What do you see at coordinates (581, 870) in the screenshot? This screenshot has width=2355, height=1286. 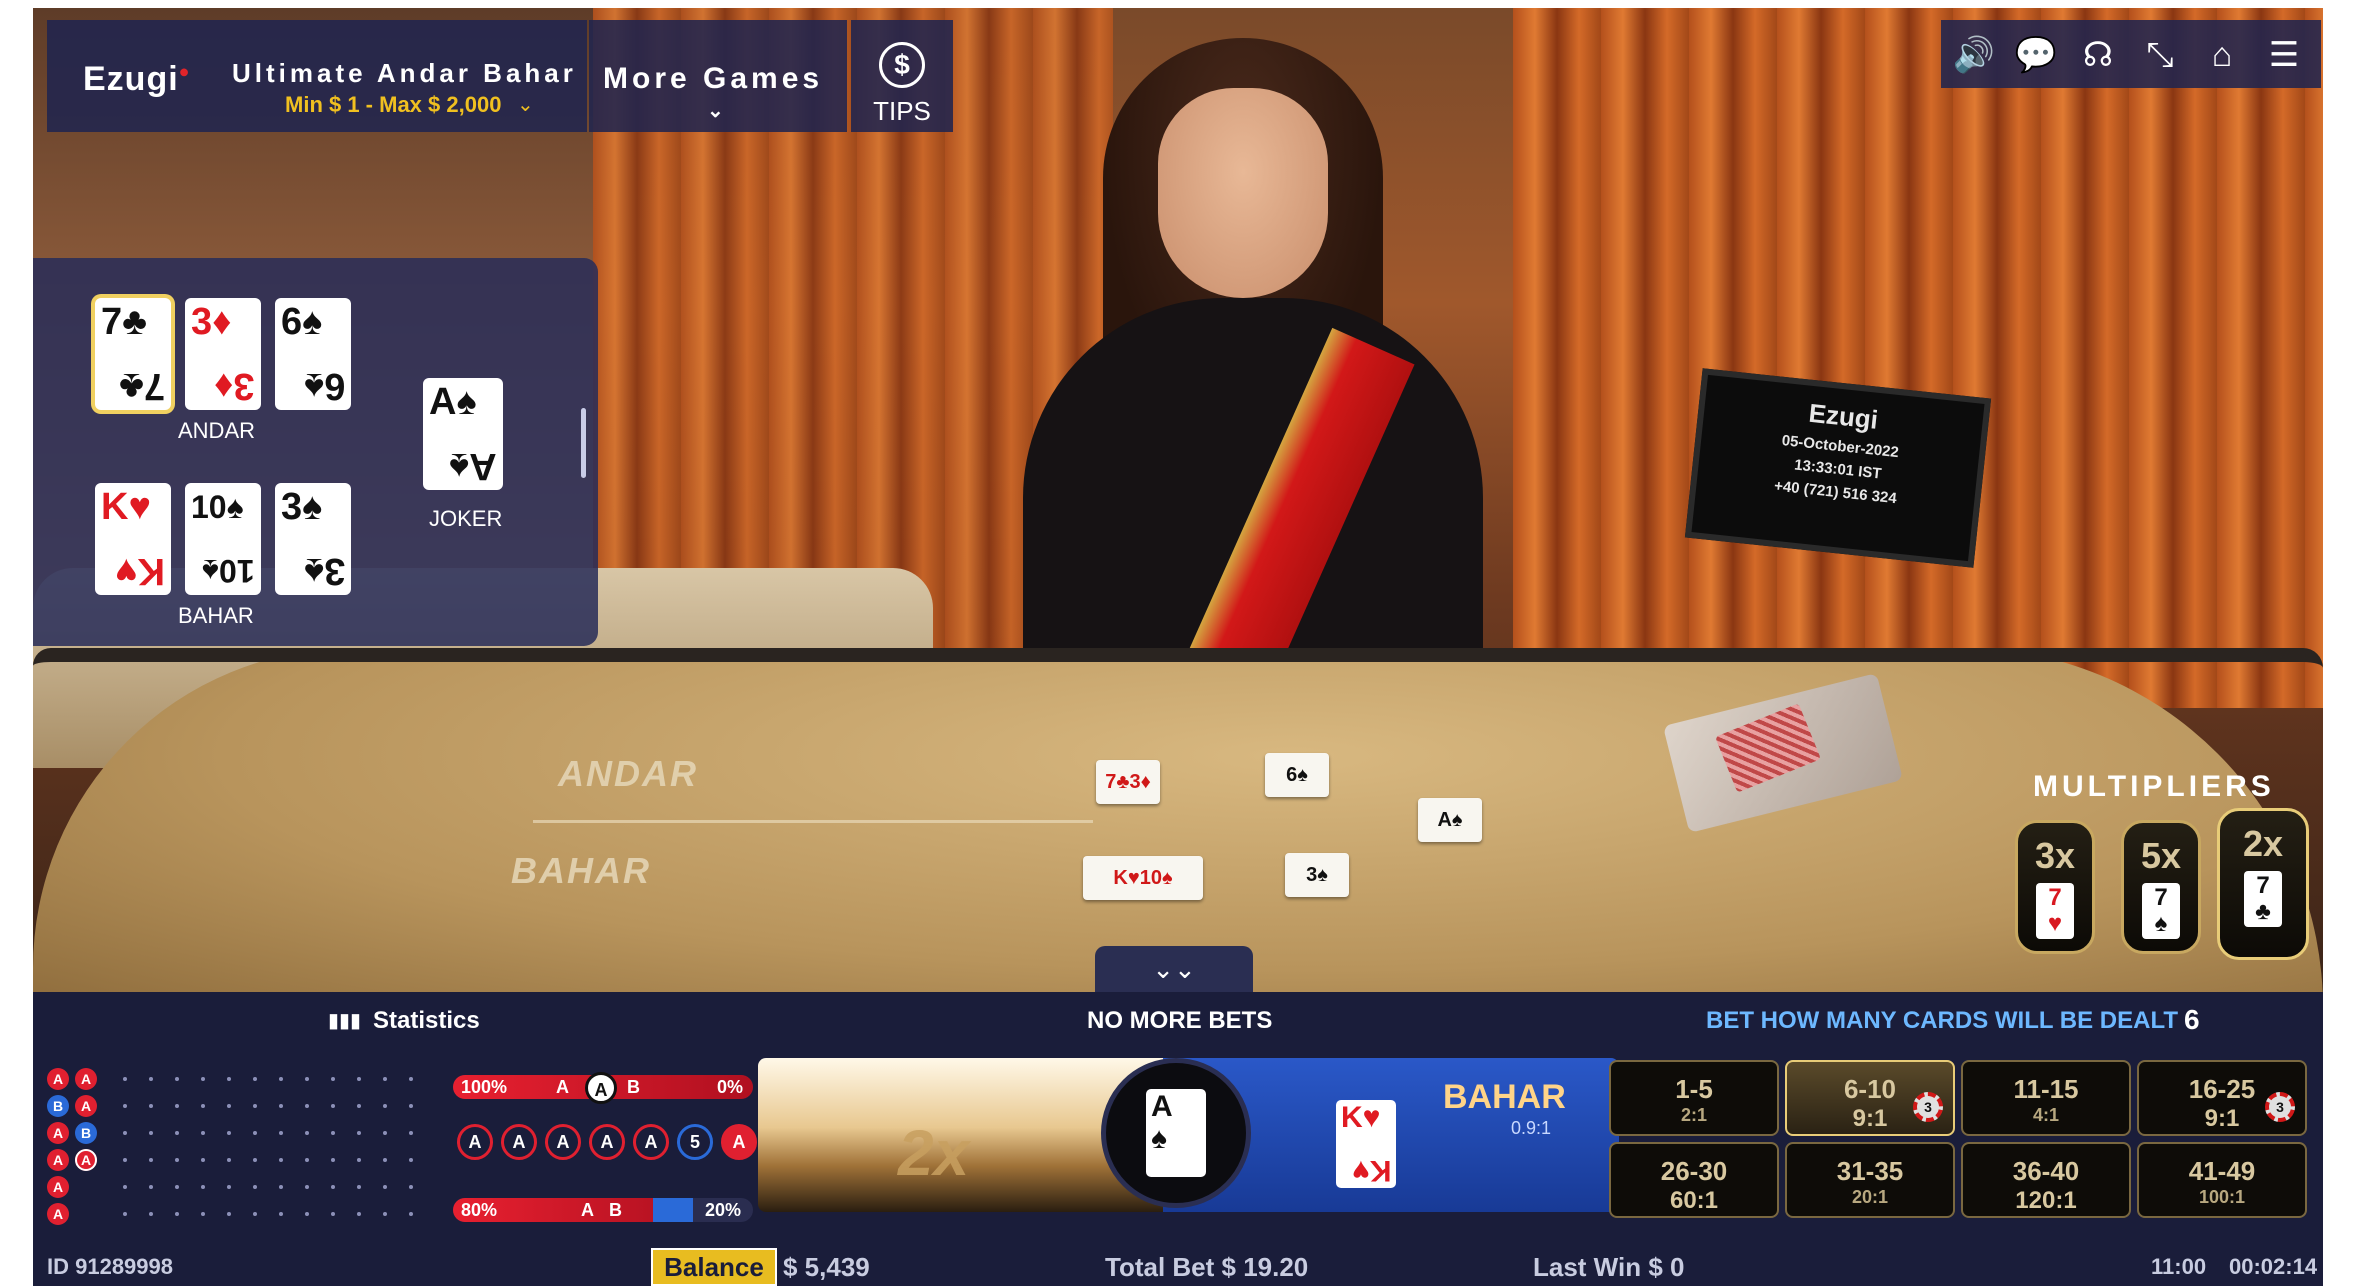 I see `table-bahar-label: BAHAR` at bounding box center [581, 870].